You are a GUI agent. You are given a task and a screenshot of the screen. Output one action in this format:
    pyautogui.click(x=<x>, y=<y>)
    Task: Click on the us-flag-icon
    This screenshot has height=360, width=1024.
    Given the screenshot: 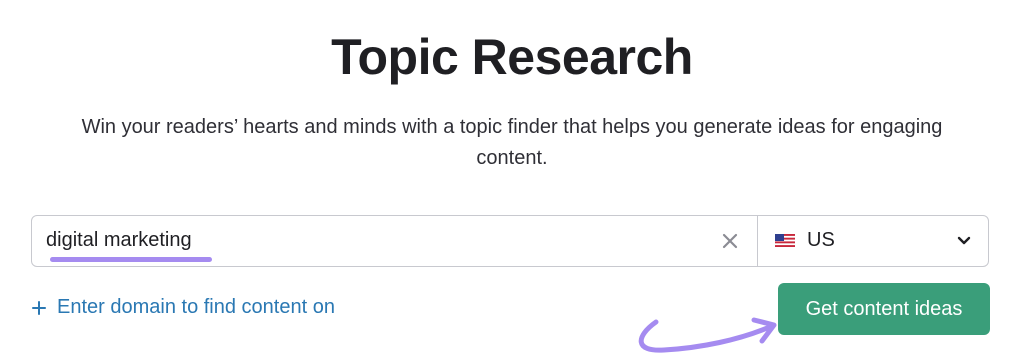 What is the action you would take?
    pyautogui.click(x=785, y=240)
    